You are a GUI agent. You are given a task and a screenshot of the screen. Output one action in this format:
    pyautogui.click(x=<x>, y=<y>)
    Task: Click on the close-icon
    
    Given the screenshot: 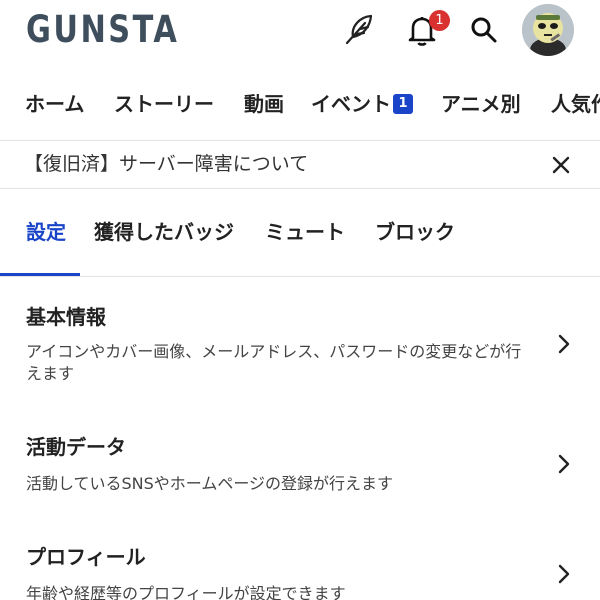 What is the action you would take?
    pyautogui.click(x=561, y=165)
    